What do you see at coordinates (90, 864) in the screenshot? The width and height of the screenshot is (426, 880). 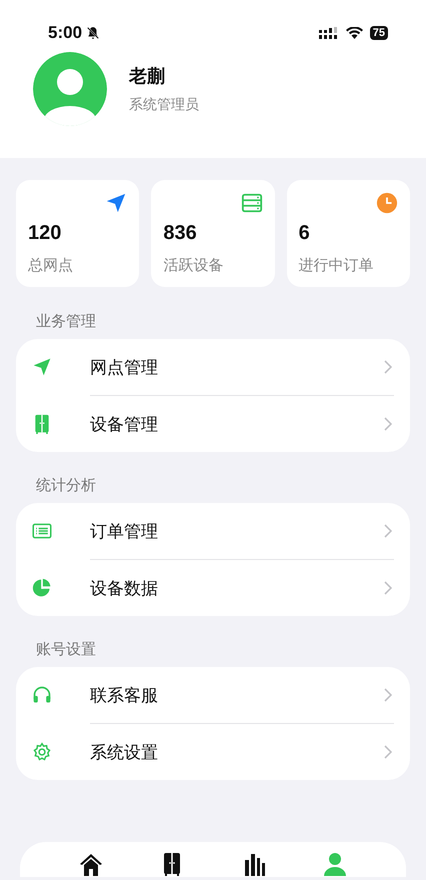 I see `home-icon` at bounding box center [90, 864].